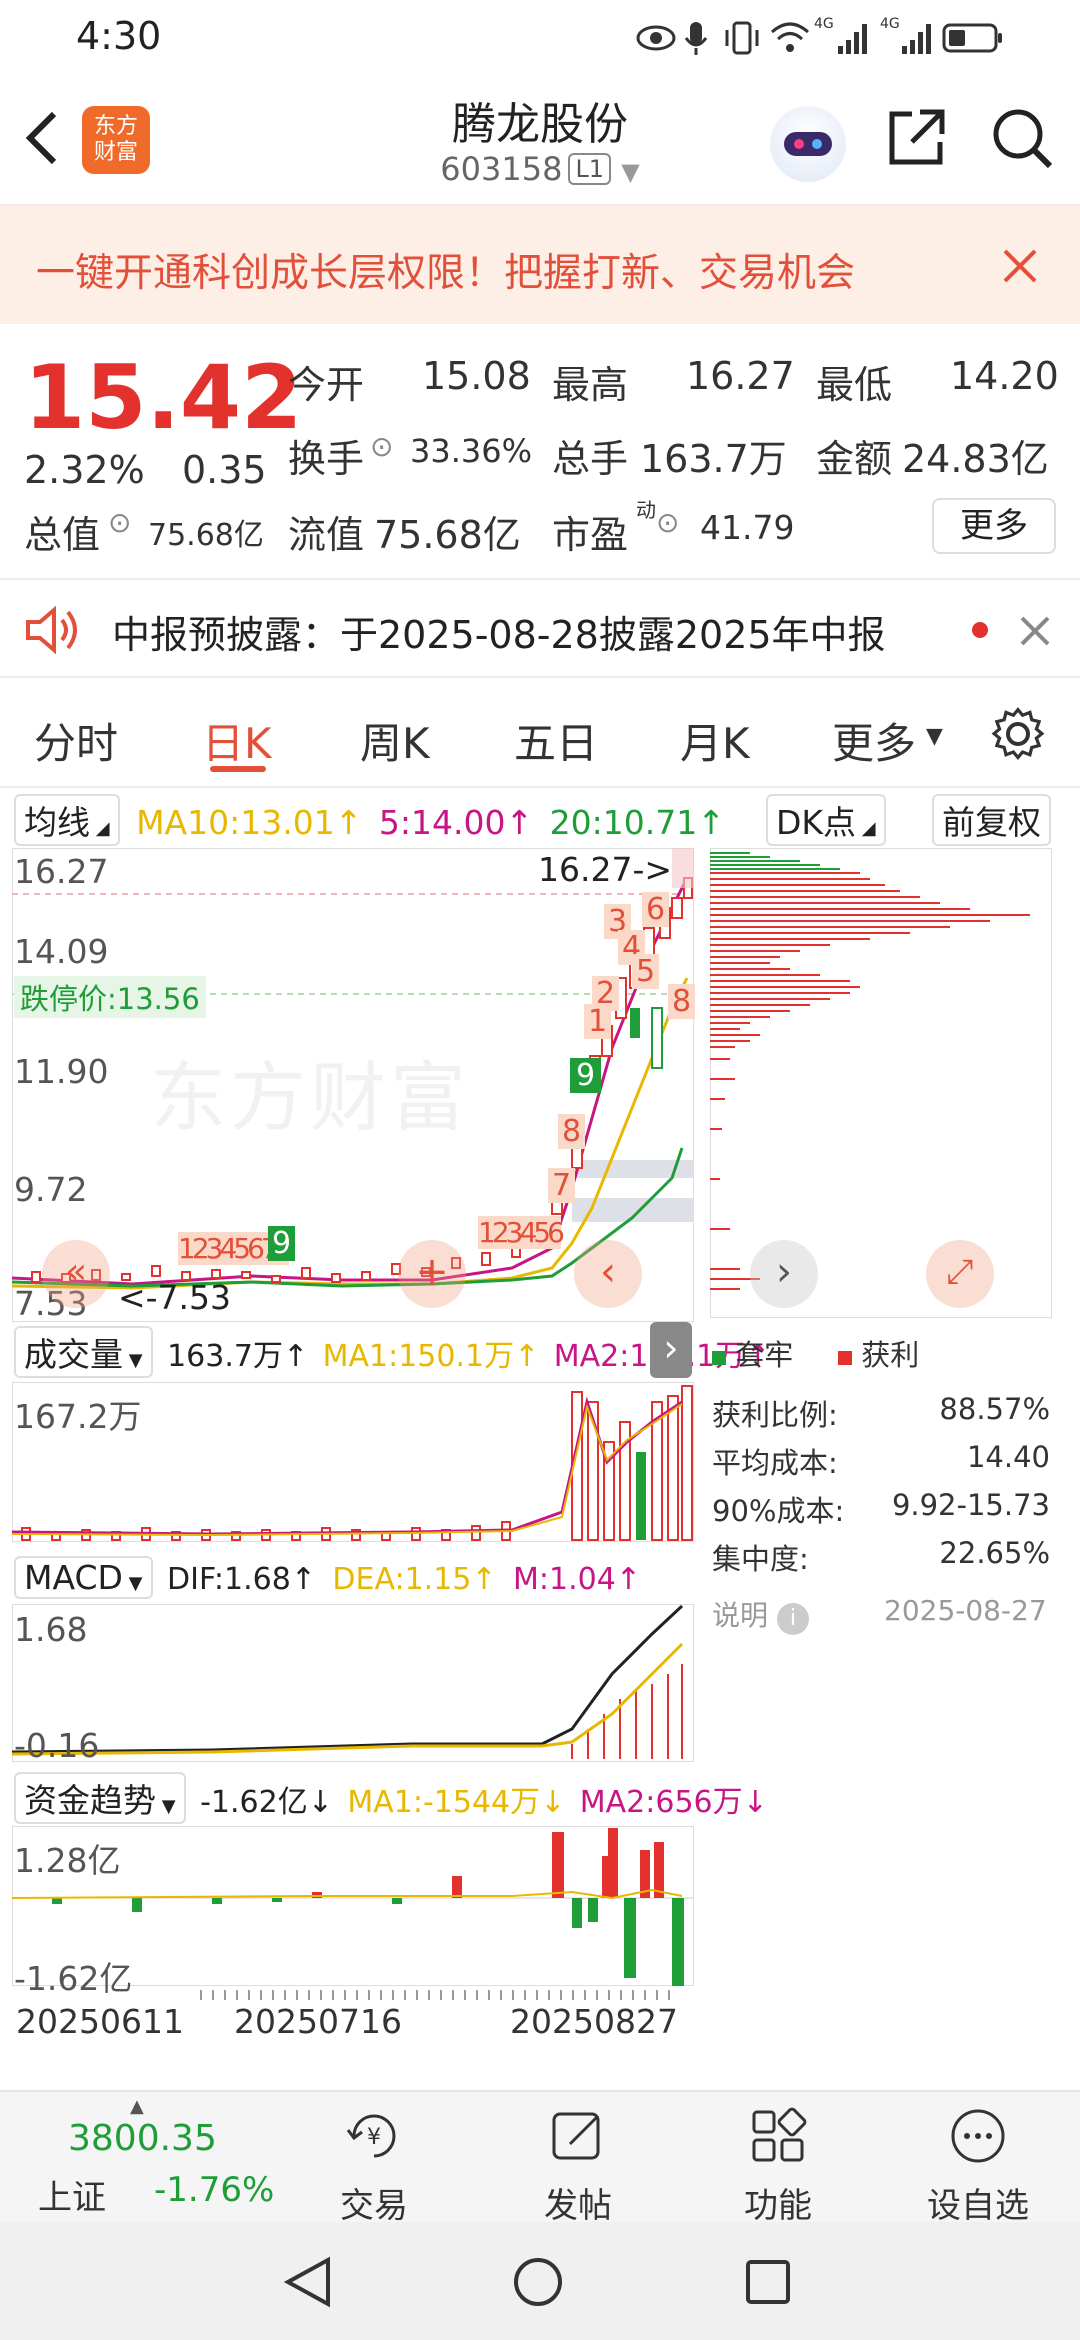  What do you see at coordinates (414, 1579) in the screenshot?
I see `macd-dea: DEA:1.15↑` at bounding box center [414, 1579].